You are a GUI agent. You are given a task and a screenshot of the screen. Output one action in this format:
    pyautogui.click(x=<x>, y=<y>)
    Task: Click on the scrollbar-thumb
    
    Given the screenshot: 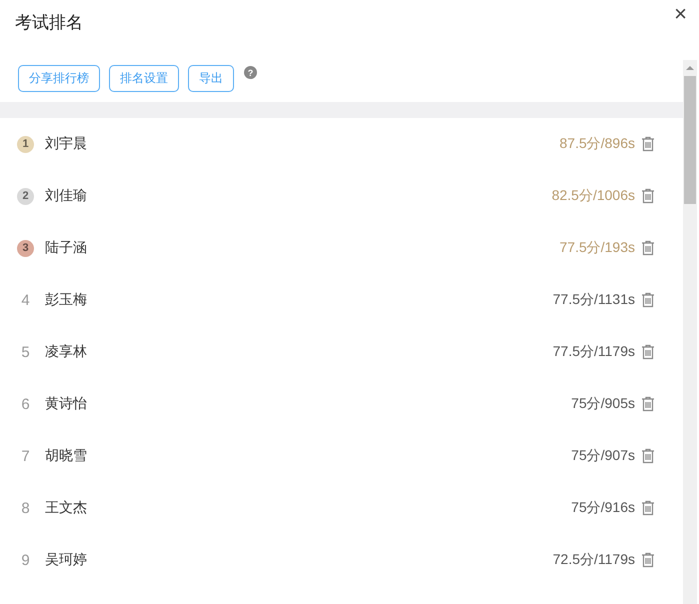 What is the action you would take?
    pyautogui.click(x=690, y=140)
    